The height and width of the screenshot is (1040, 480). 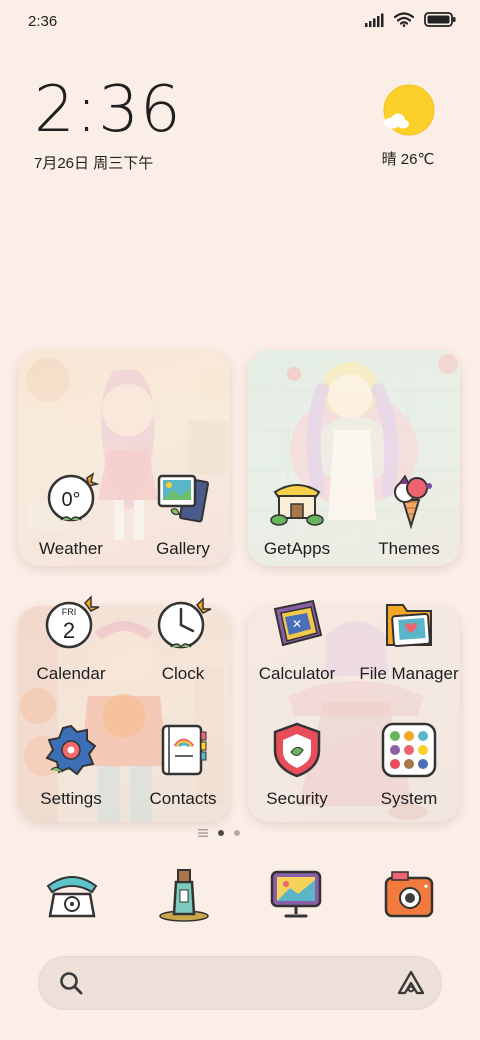 I want to click on app-label: Gallery, so click(x=183, y=548).